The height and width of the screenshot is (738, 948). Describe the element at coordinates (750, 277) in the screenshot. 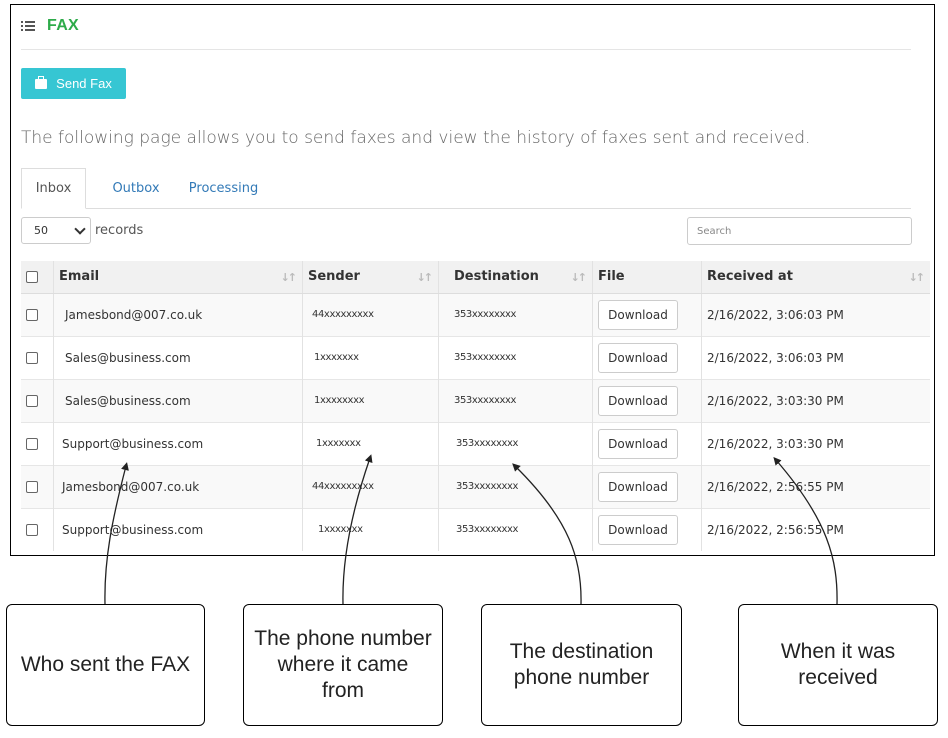

I see `column-received-label: Received at` at that location.